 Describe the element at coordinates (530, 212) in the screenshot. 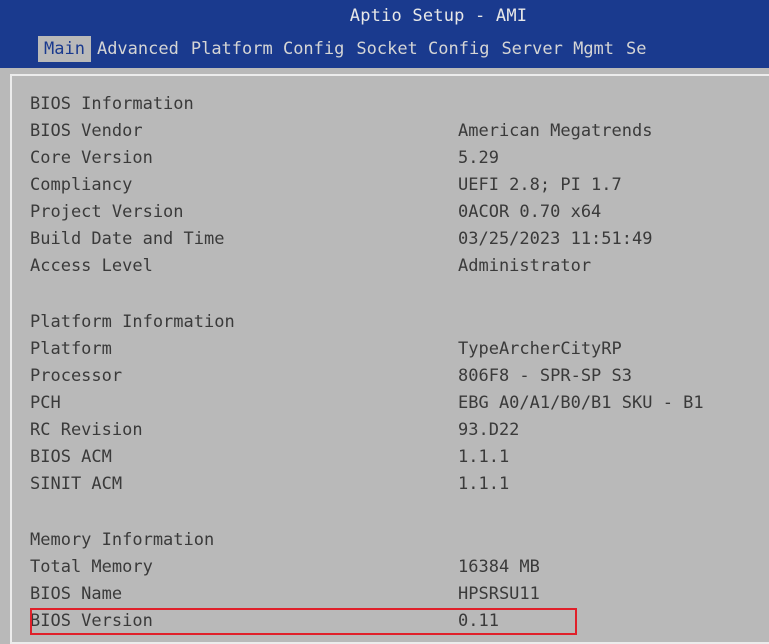

I see `row-value: 0ACOR 0.70 x64` at that location.